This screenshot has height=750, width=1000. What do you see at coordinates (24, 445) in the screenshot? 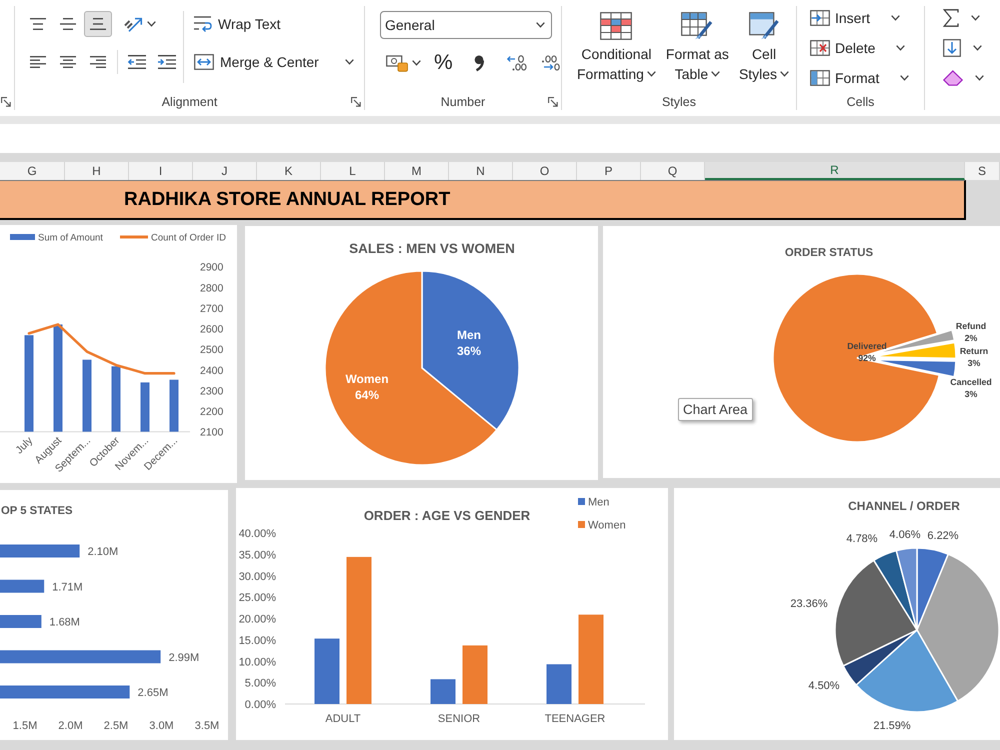
I see `axis-label: July` at bounding box center [24, 445].